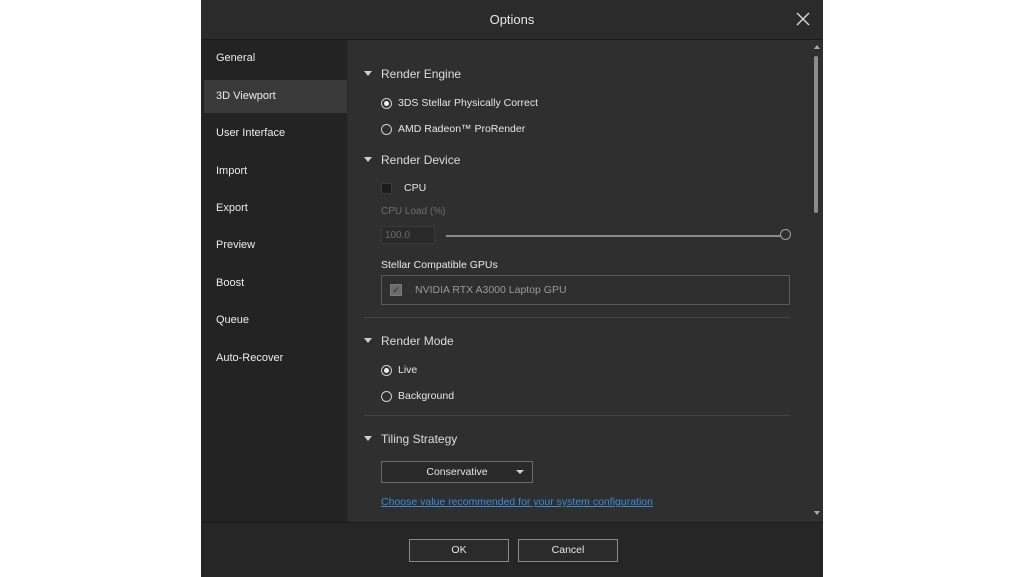 Image resolution: width=1024 pixels, height=577 pixels. I want to click on render-engine-heading: Render Engine, so click(421, 74).